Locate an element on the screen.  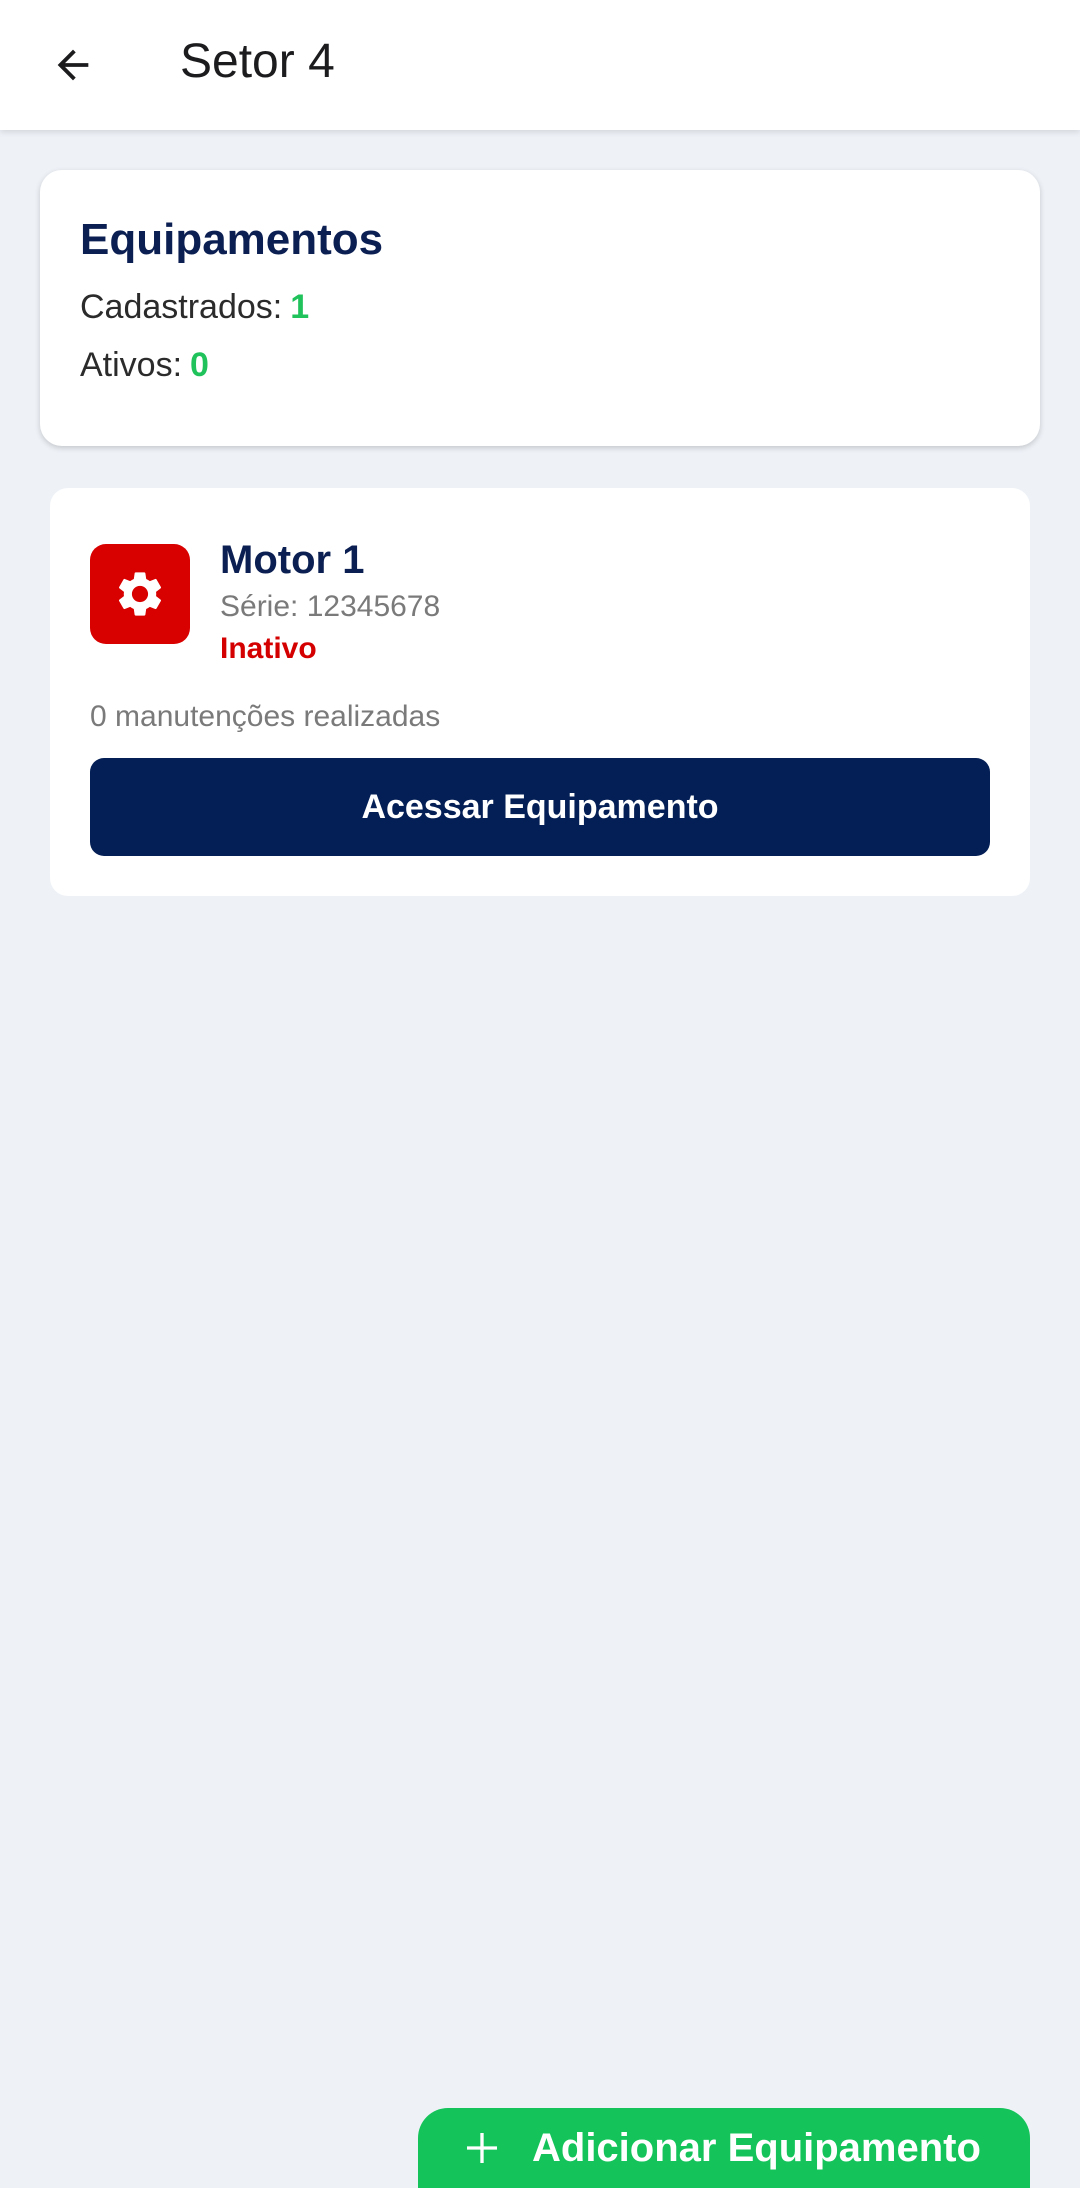
arrow-left-icon is located at coordinates (73, 65).